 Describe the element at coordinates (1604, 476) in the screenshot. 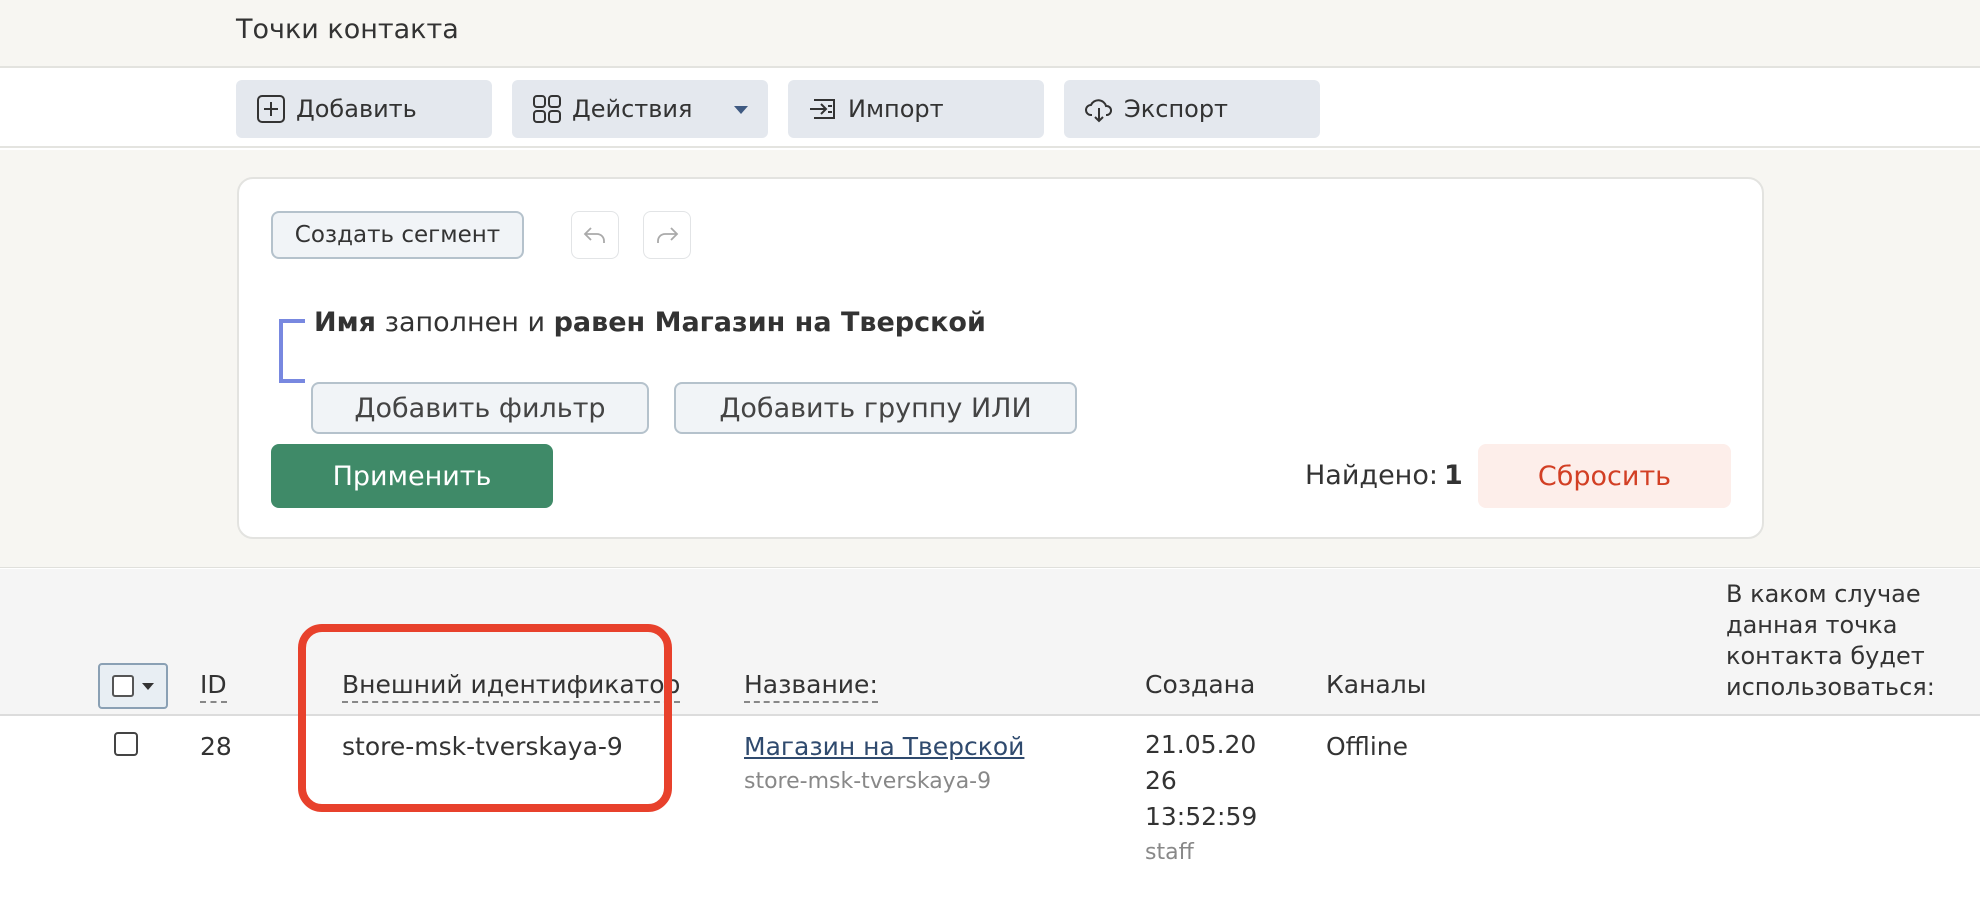

I see `reset-button: Сбросить` at that location.